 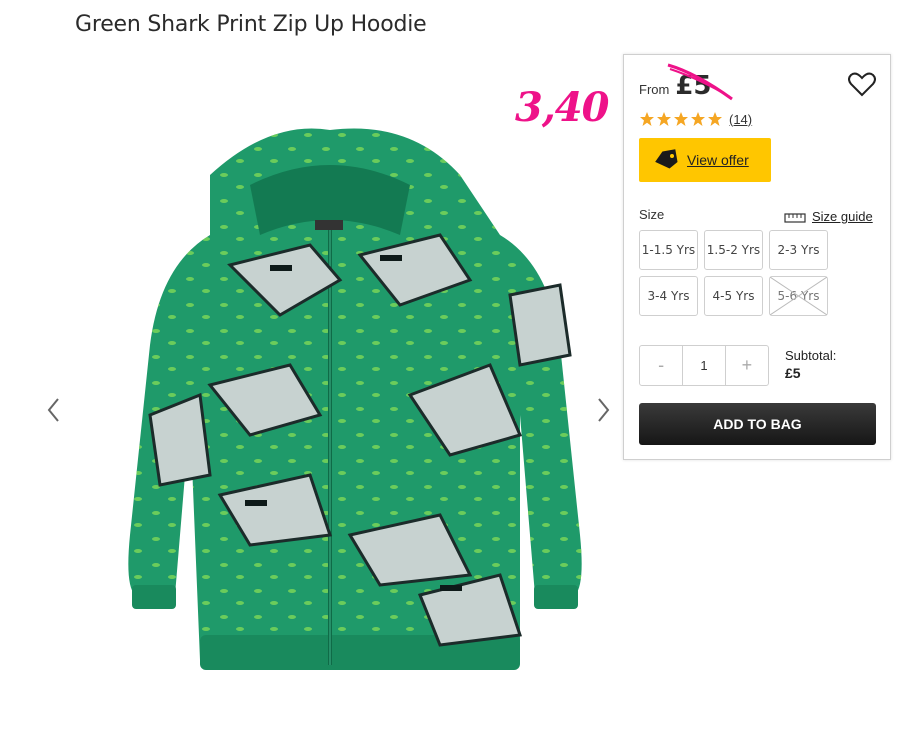 I want to click on view-offer-button: View offer, so click(x=705, y=160).